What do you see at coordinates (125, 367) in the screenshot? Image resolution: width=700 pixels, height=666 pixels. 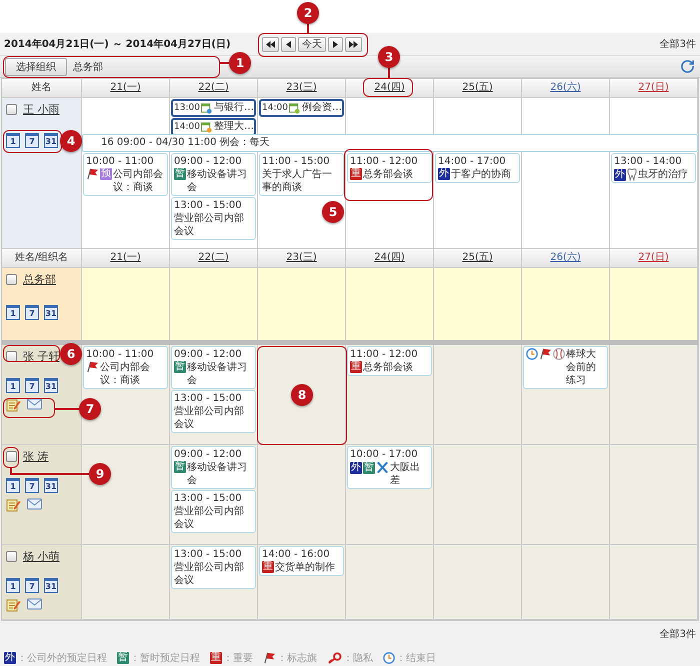 I see `event-card: 10:00 - 11:00 公司内部会议：商谈` at bounding box center [125, 367].